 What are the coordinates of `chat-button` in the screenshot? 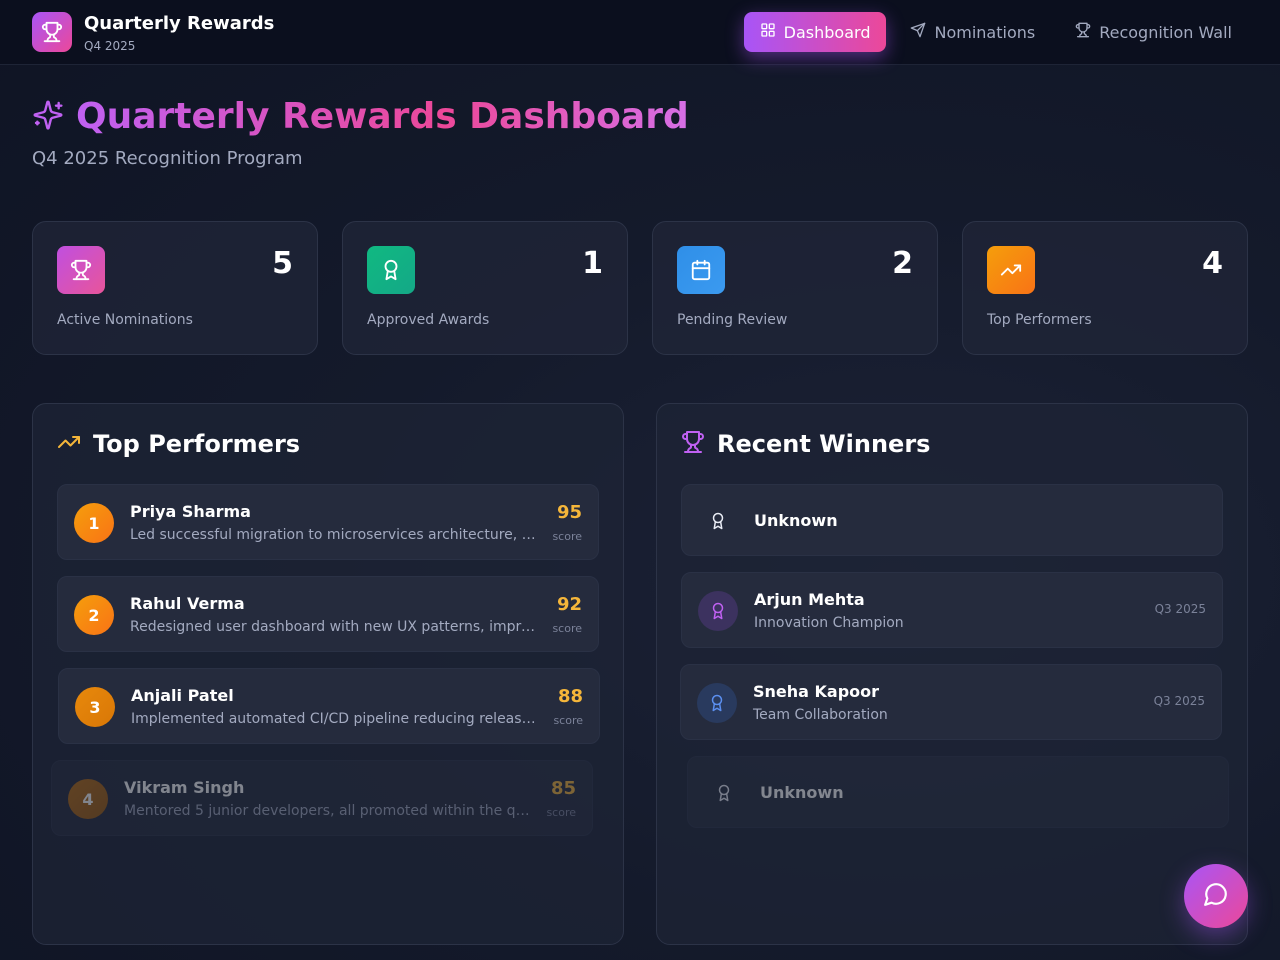 It's located at (1216, 896).